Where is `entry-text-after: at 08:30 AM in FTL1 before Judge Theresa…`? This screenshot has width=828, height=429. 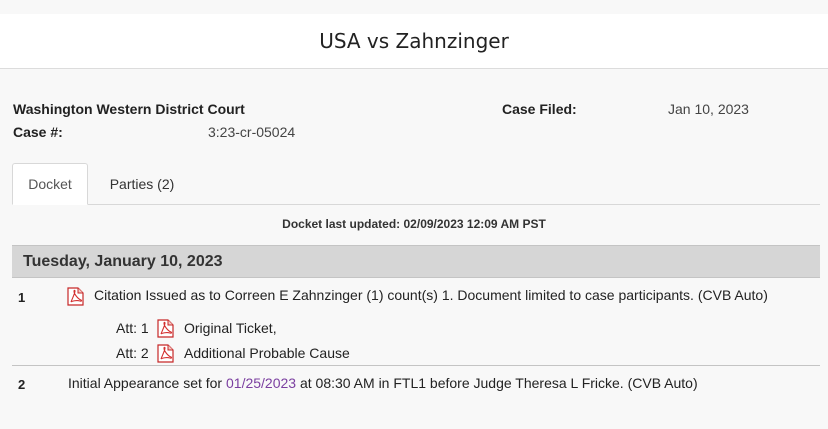
entry-text-after: at 08:30 AM in FTL1 before Judge Theresa… is located at coordinates (497, 383).